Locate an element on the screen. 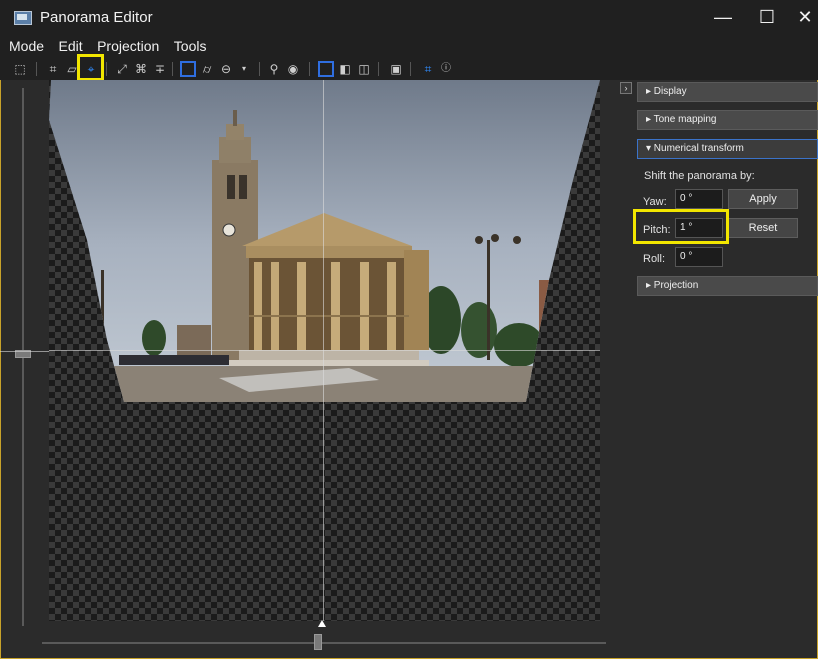  select-icon: ⬚ is located at coordinates (20, 69).